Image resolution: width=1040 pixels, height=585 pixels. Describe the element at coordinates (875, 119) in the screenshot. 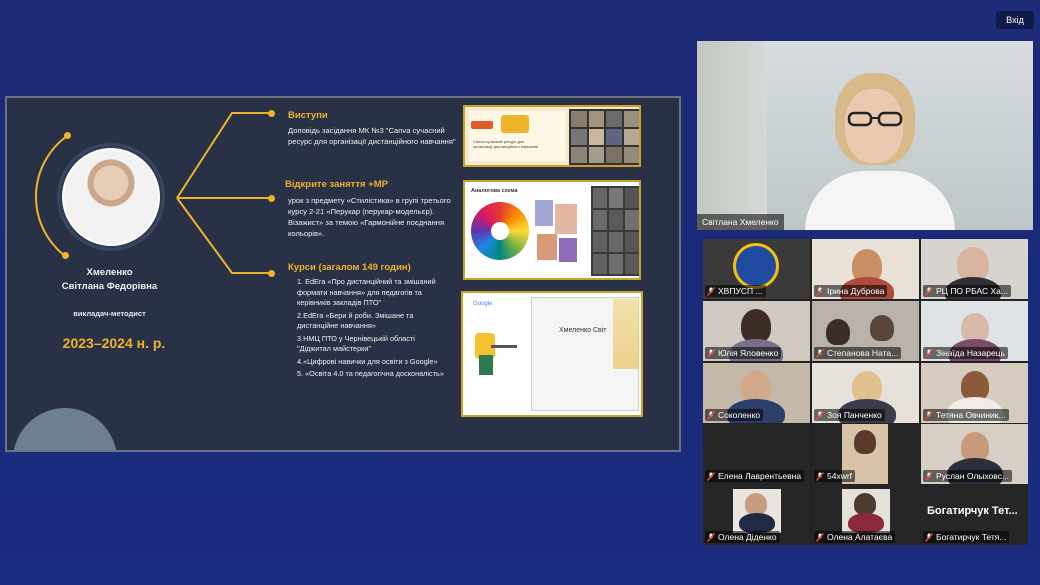

I see `glasses-icon` at that location.